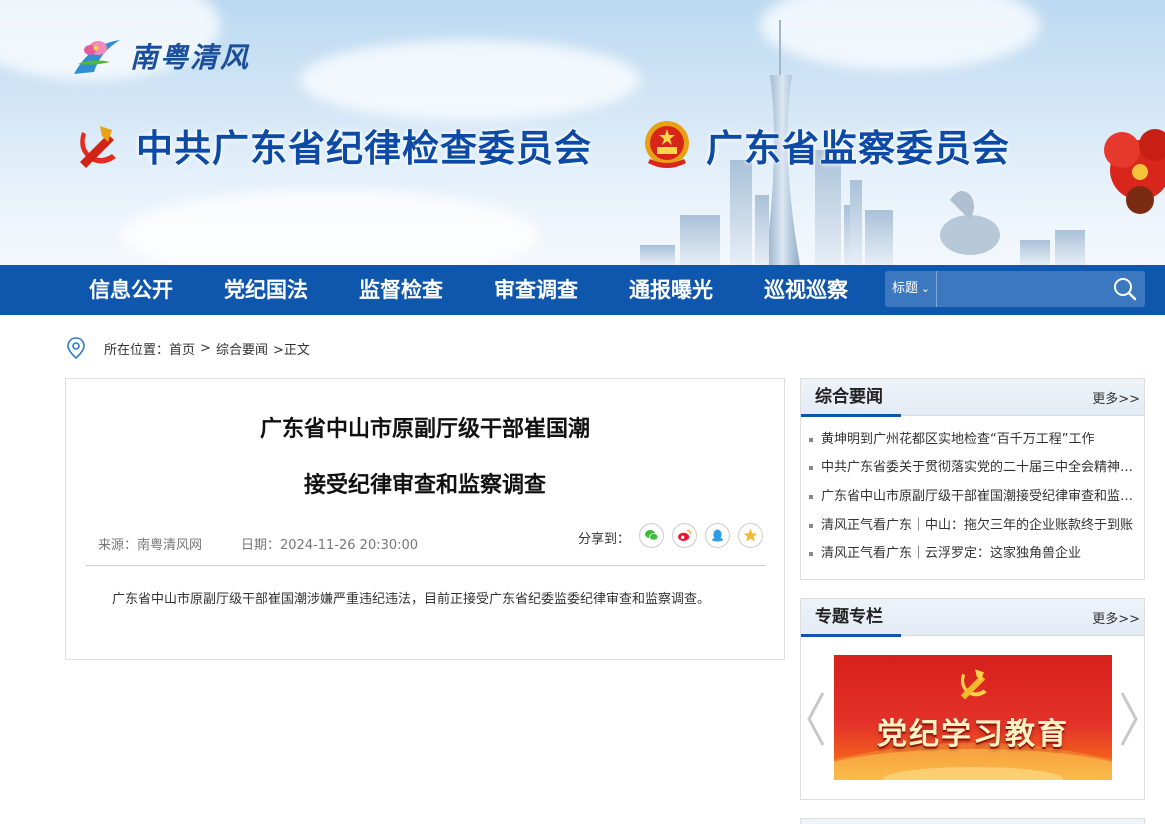  Describe the element at coordinates (667, 144) in the screenshot. I see `national-emblem-icon` at that location.